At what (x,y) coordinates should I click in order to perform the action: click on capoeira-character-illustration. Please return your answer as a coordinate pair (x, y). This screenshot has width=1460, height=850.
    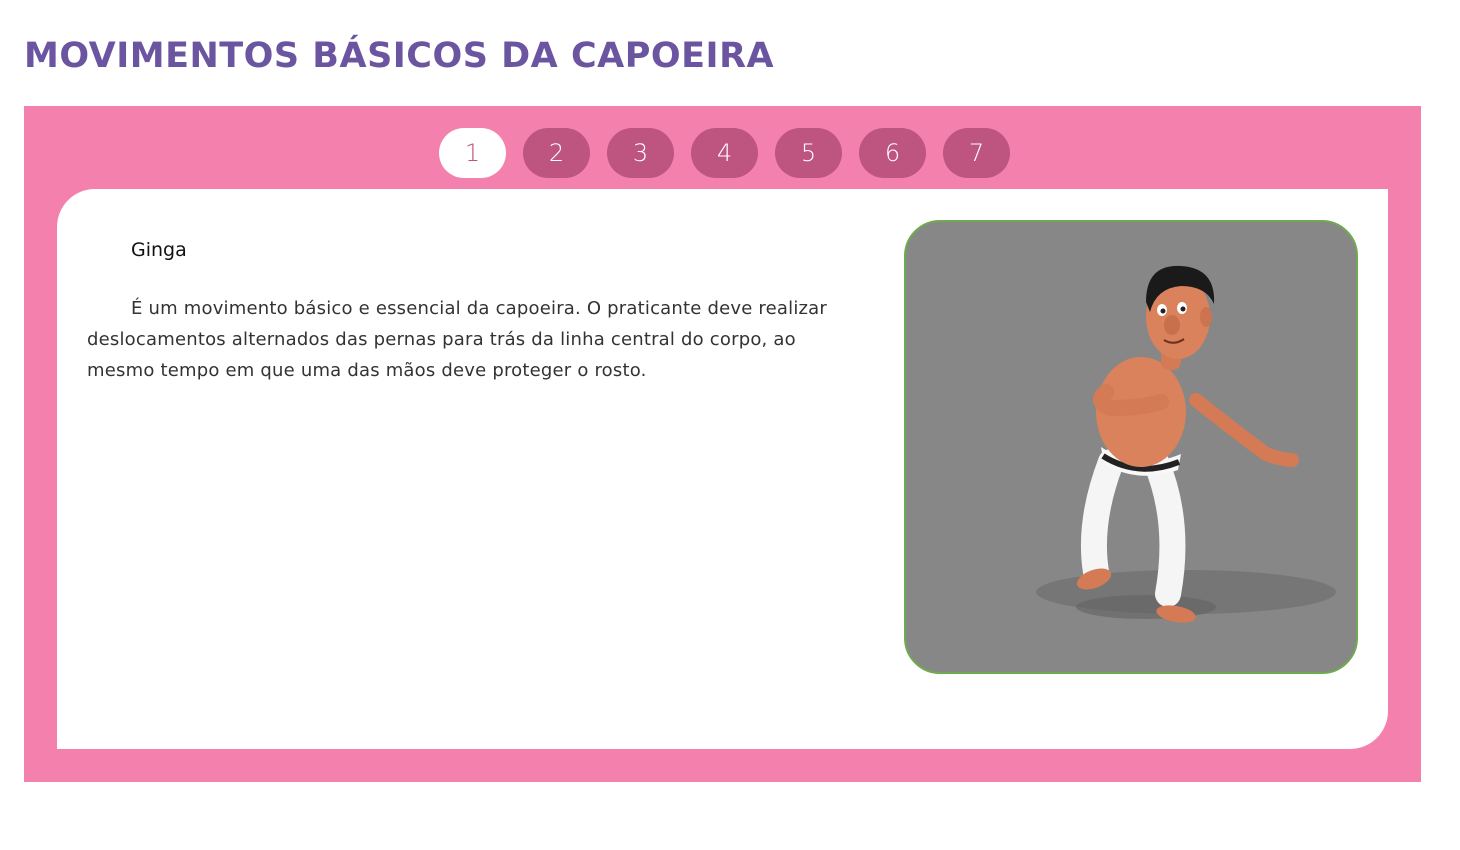
    Looking at the image, I should click on (1186, 444).